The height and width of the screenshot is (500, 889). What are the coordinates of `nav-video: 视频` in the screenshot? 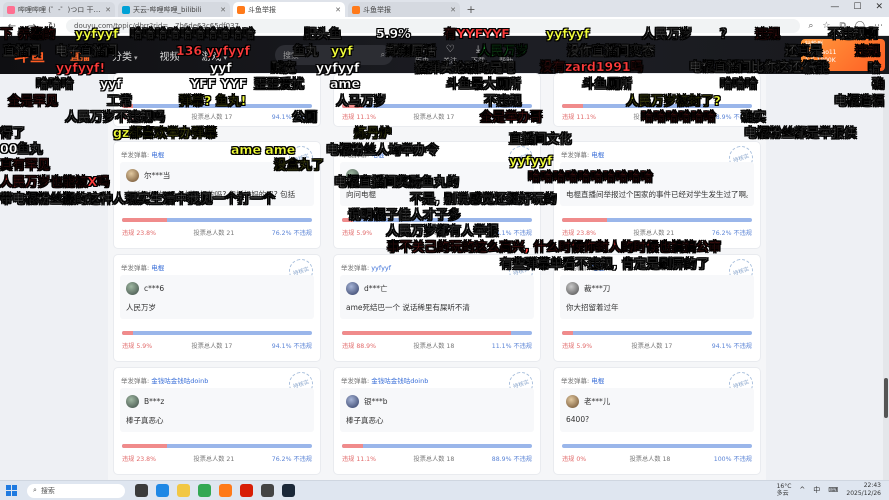 It's located at (170, 55).